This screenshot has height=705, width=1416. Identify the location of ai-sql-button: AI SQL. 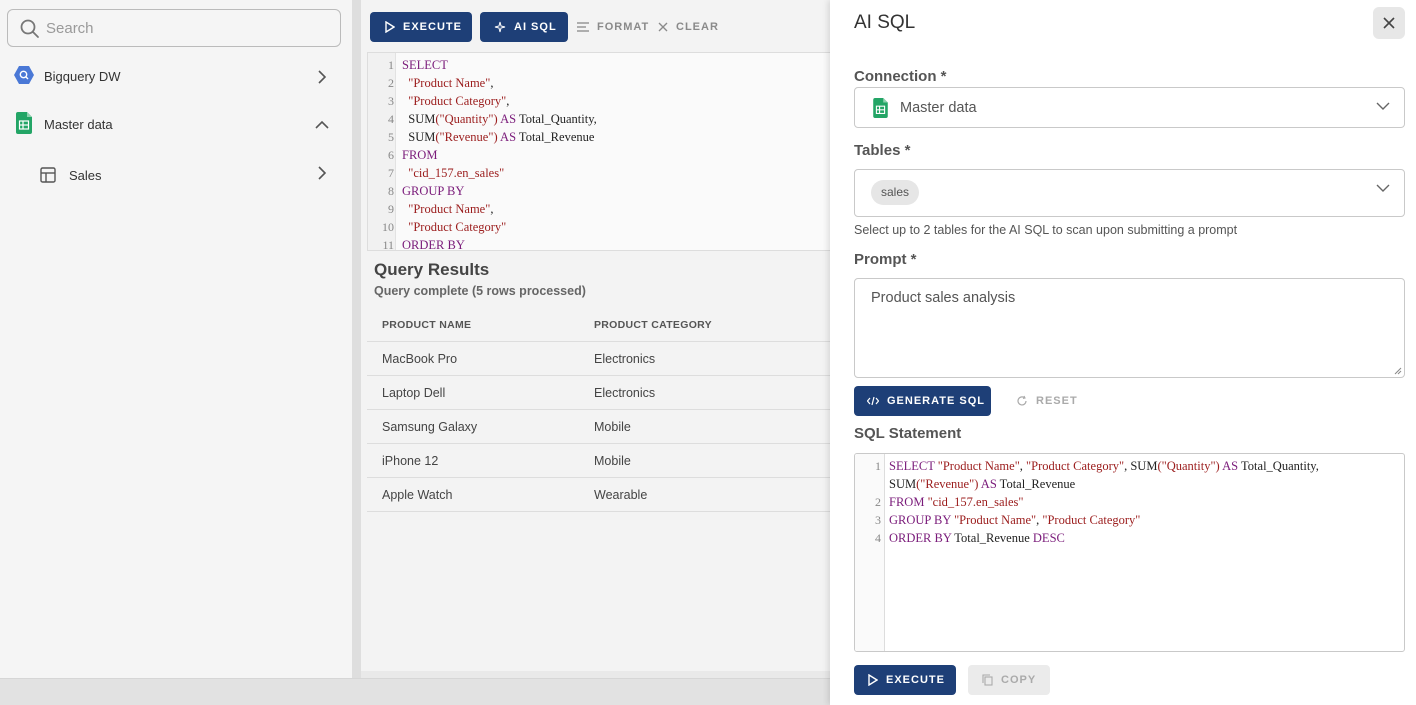
(524, 27).